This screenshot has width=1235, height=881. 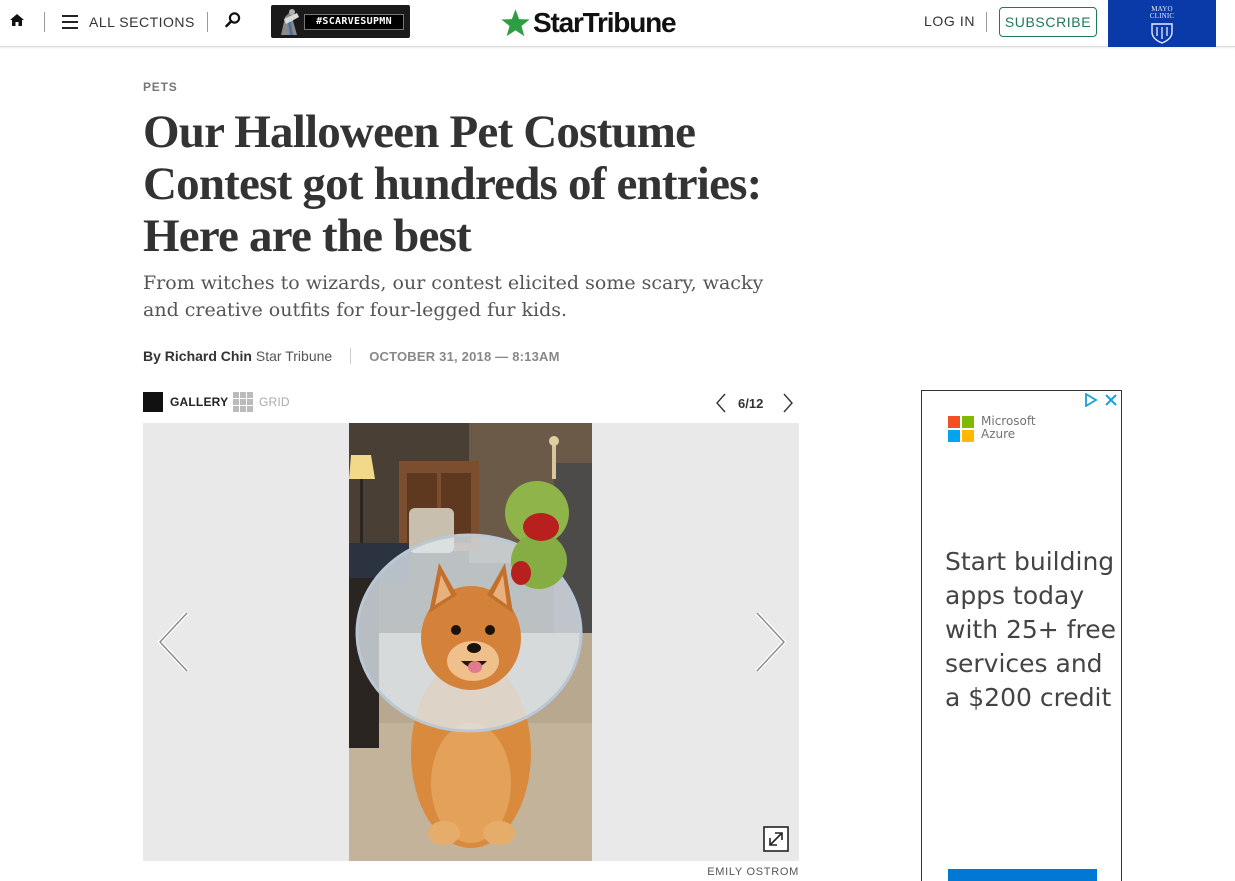 What do you see at coordinates (243, 402) in the screenshot?
I see `grid-icon` at bounding box center [243, 402].